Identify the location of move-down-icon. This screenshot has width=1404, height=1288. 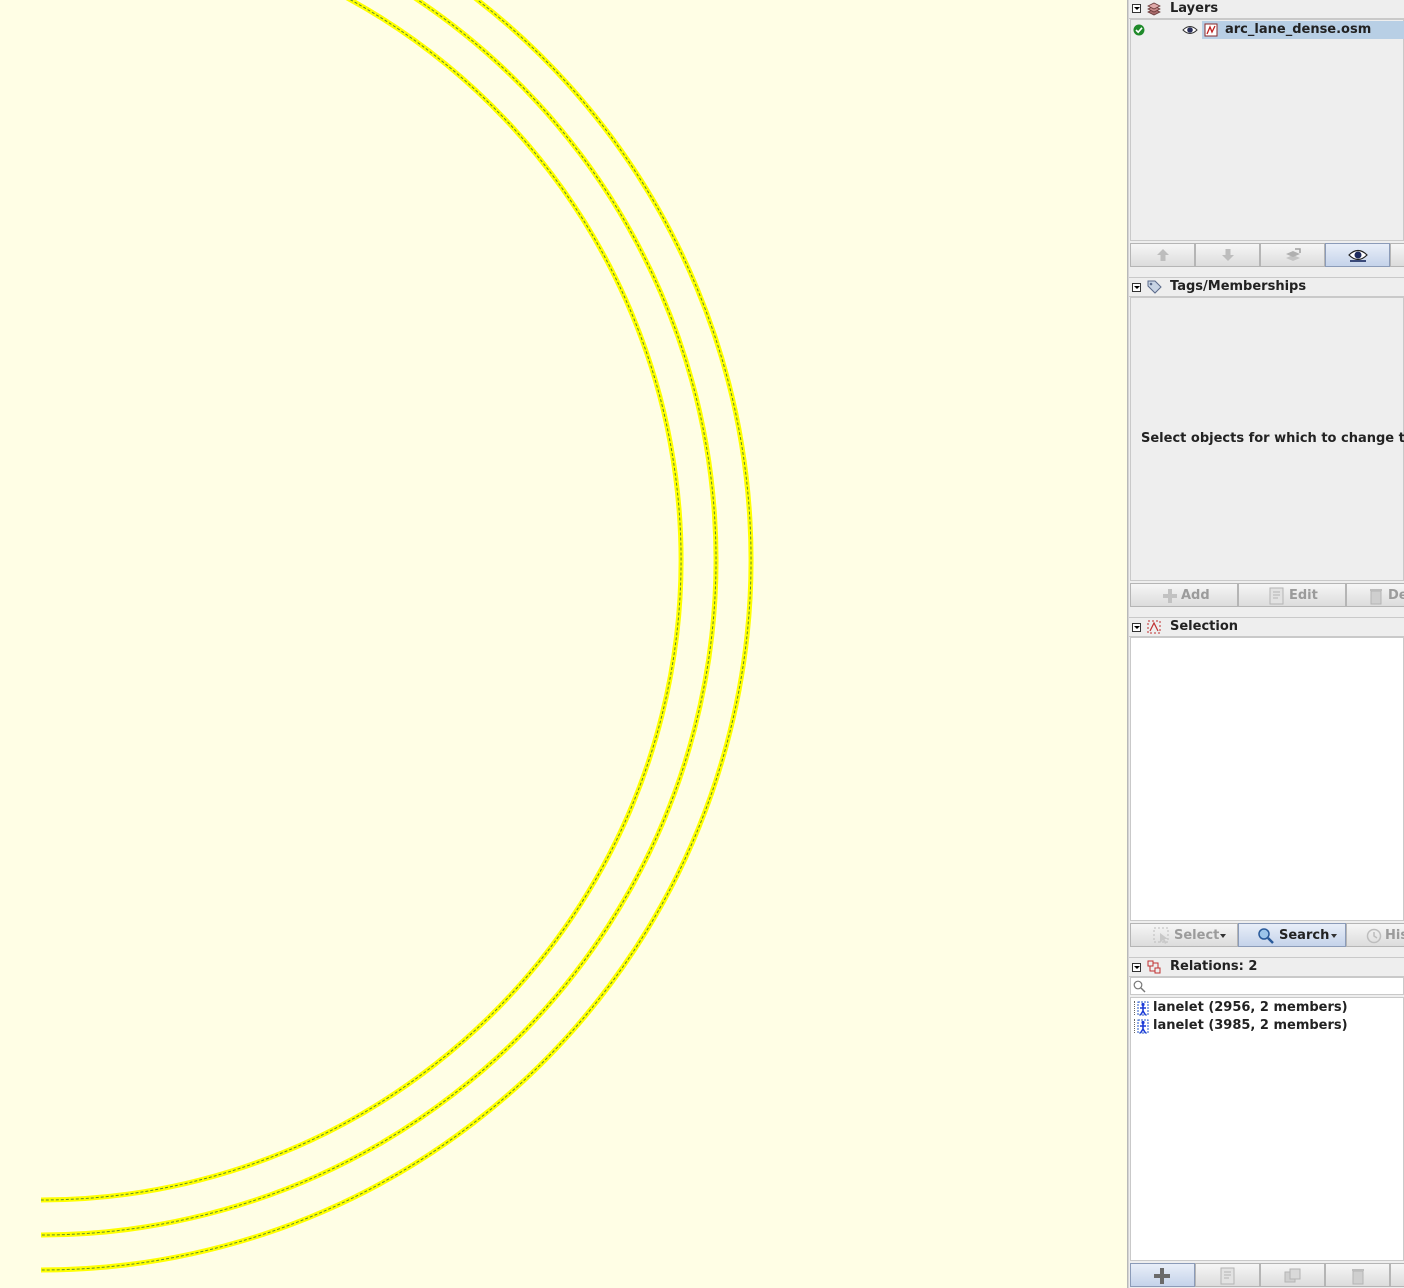
(1228, 255).